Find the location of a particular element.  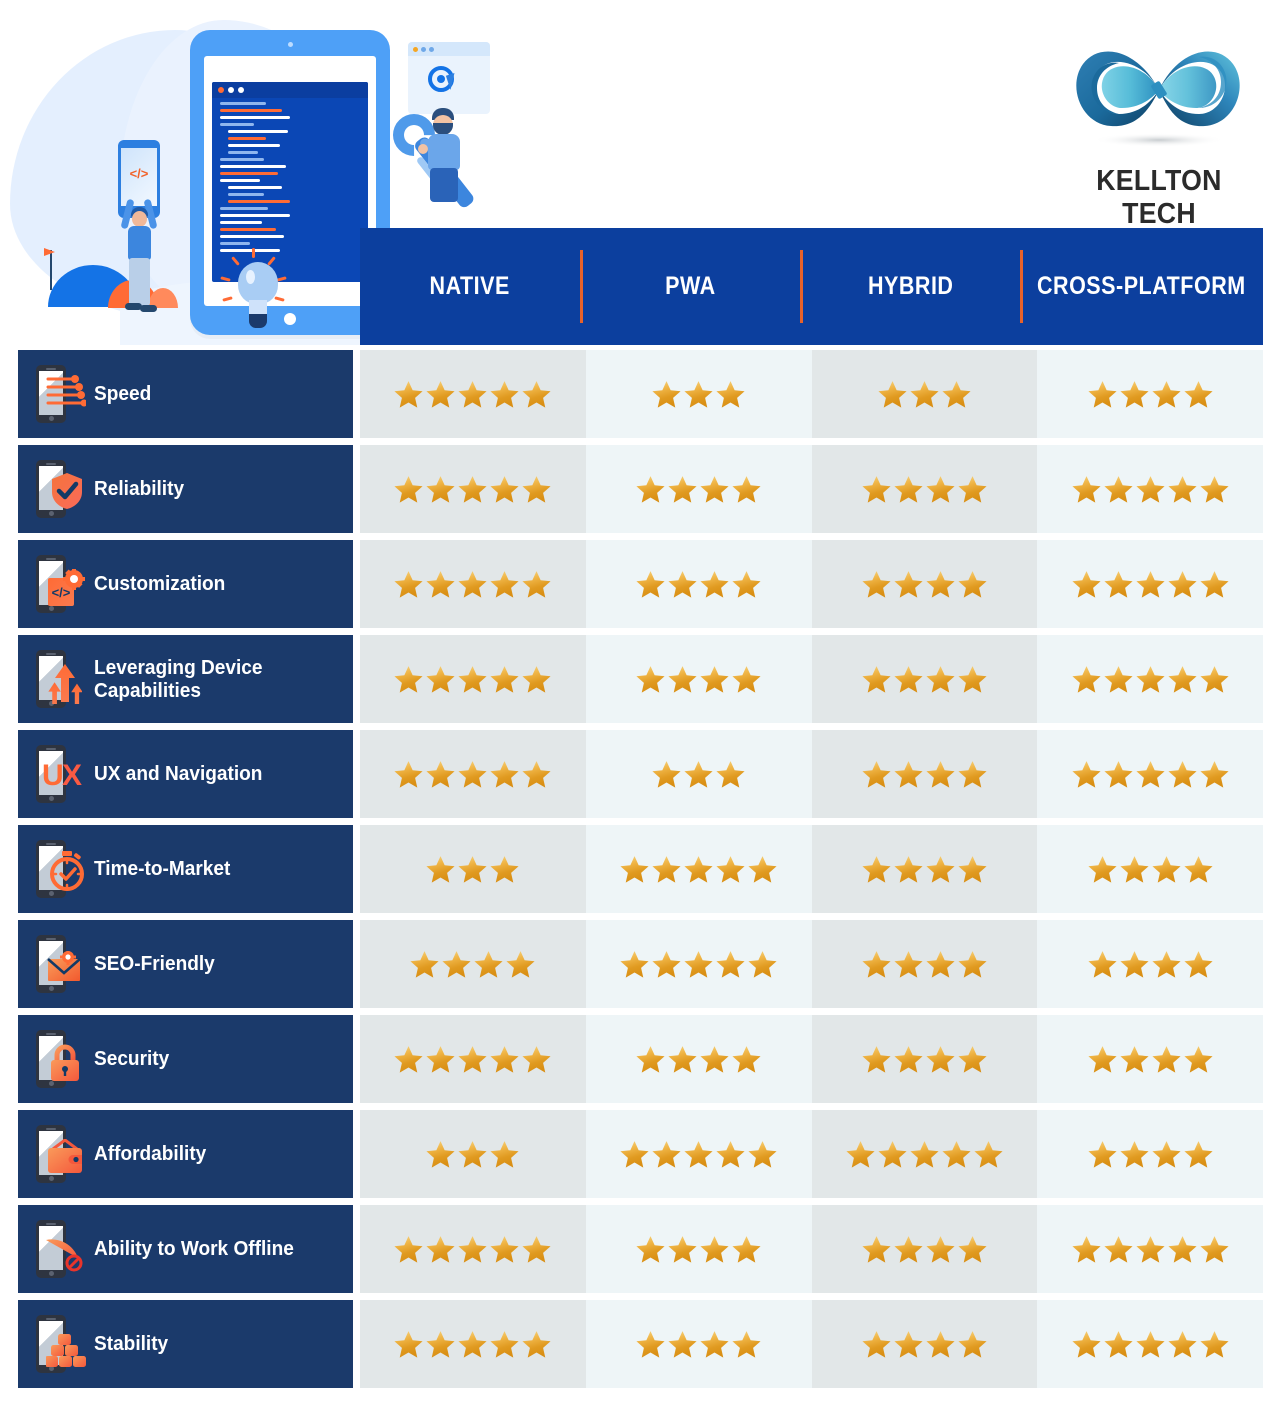

phone-wallet-icon is located at coordinates (58, 1154).